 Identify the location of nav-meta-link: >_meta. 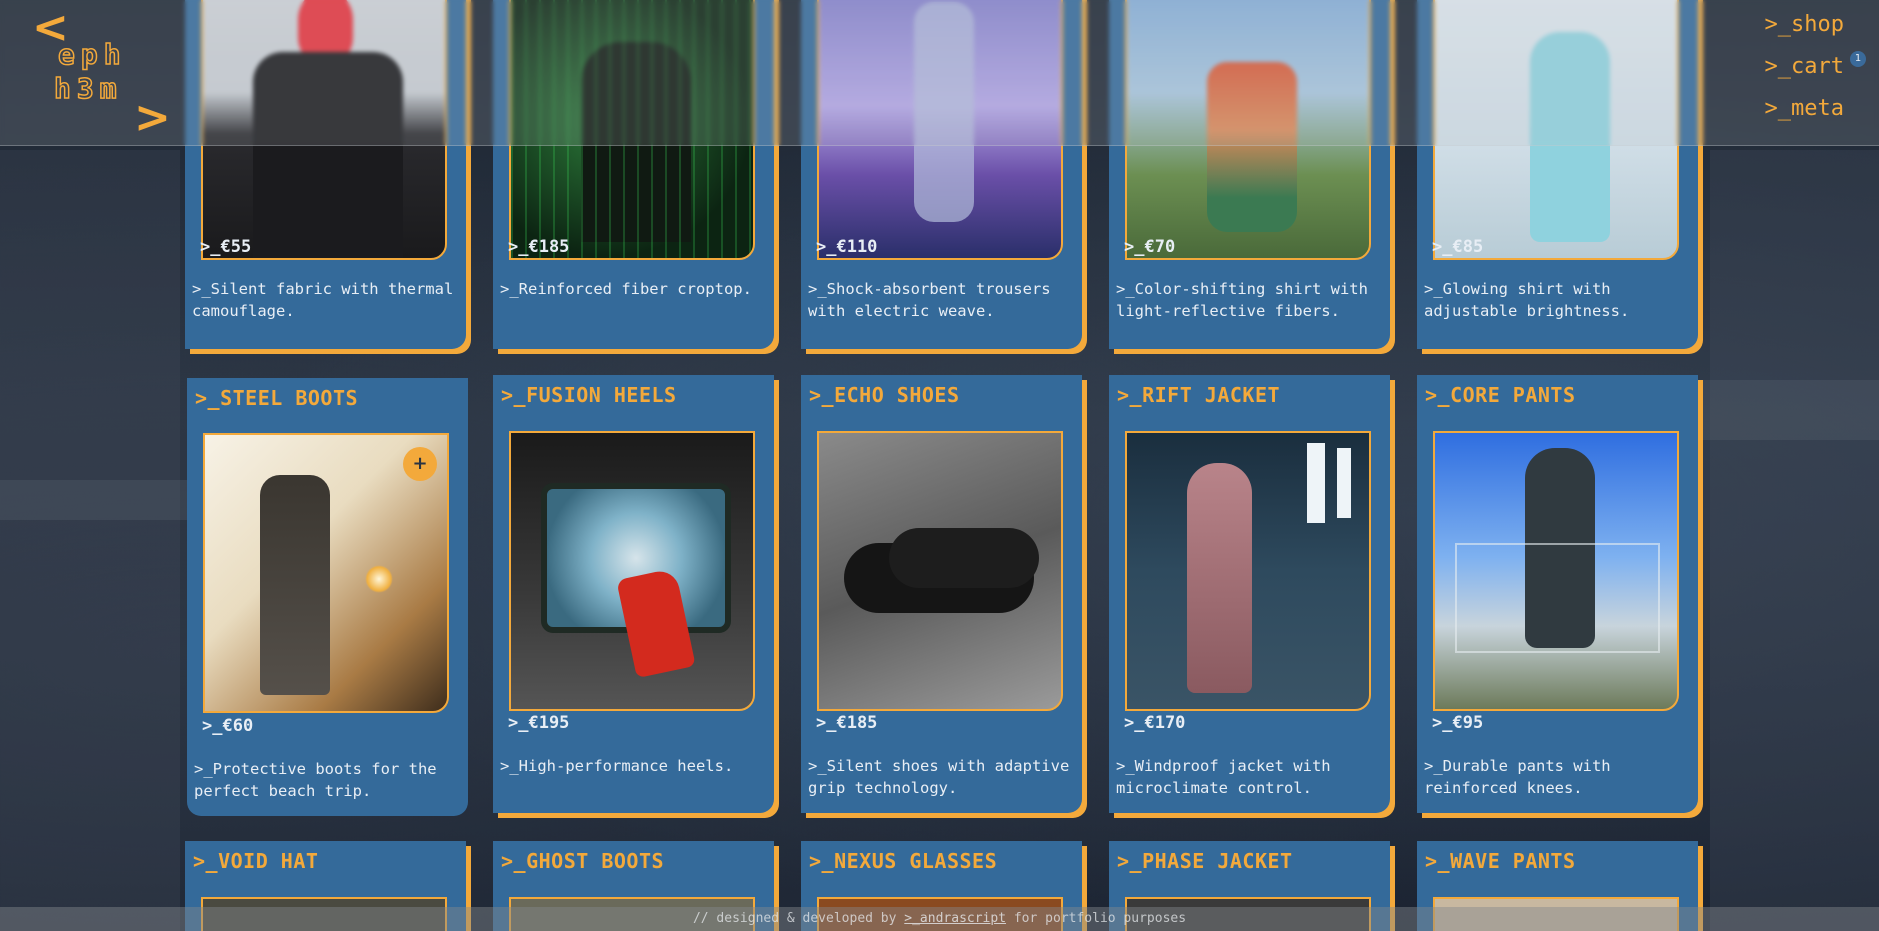
(1804, 108).